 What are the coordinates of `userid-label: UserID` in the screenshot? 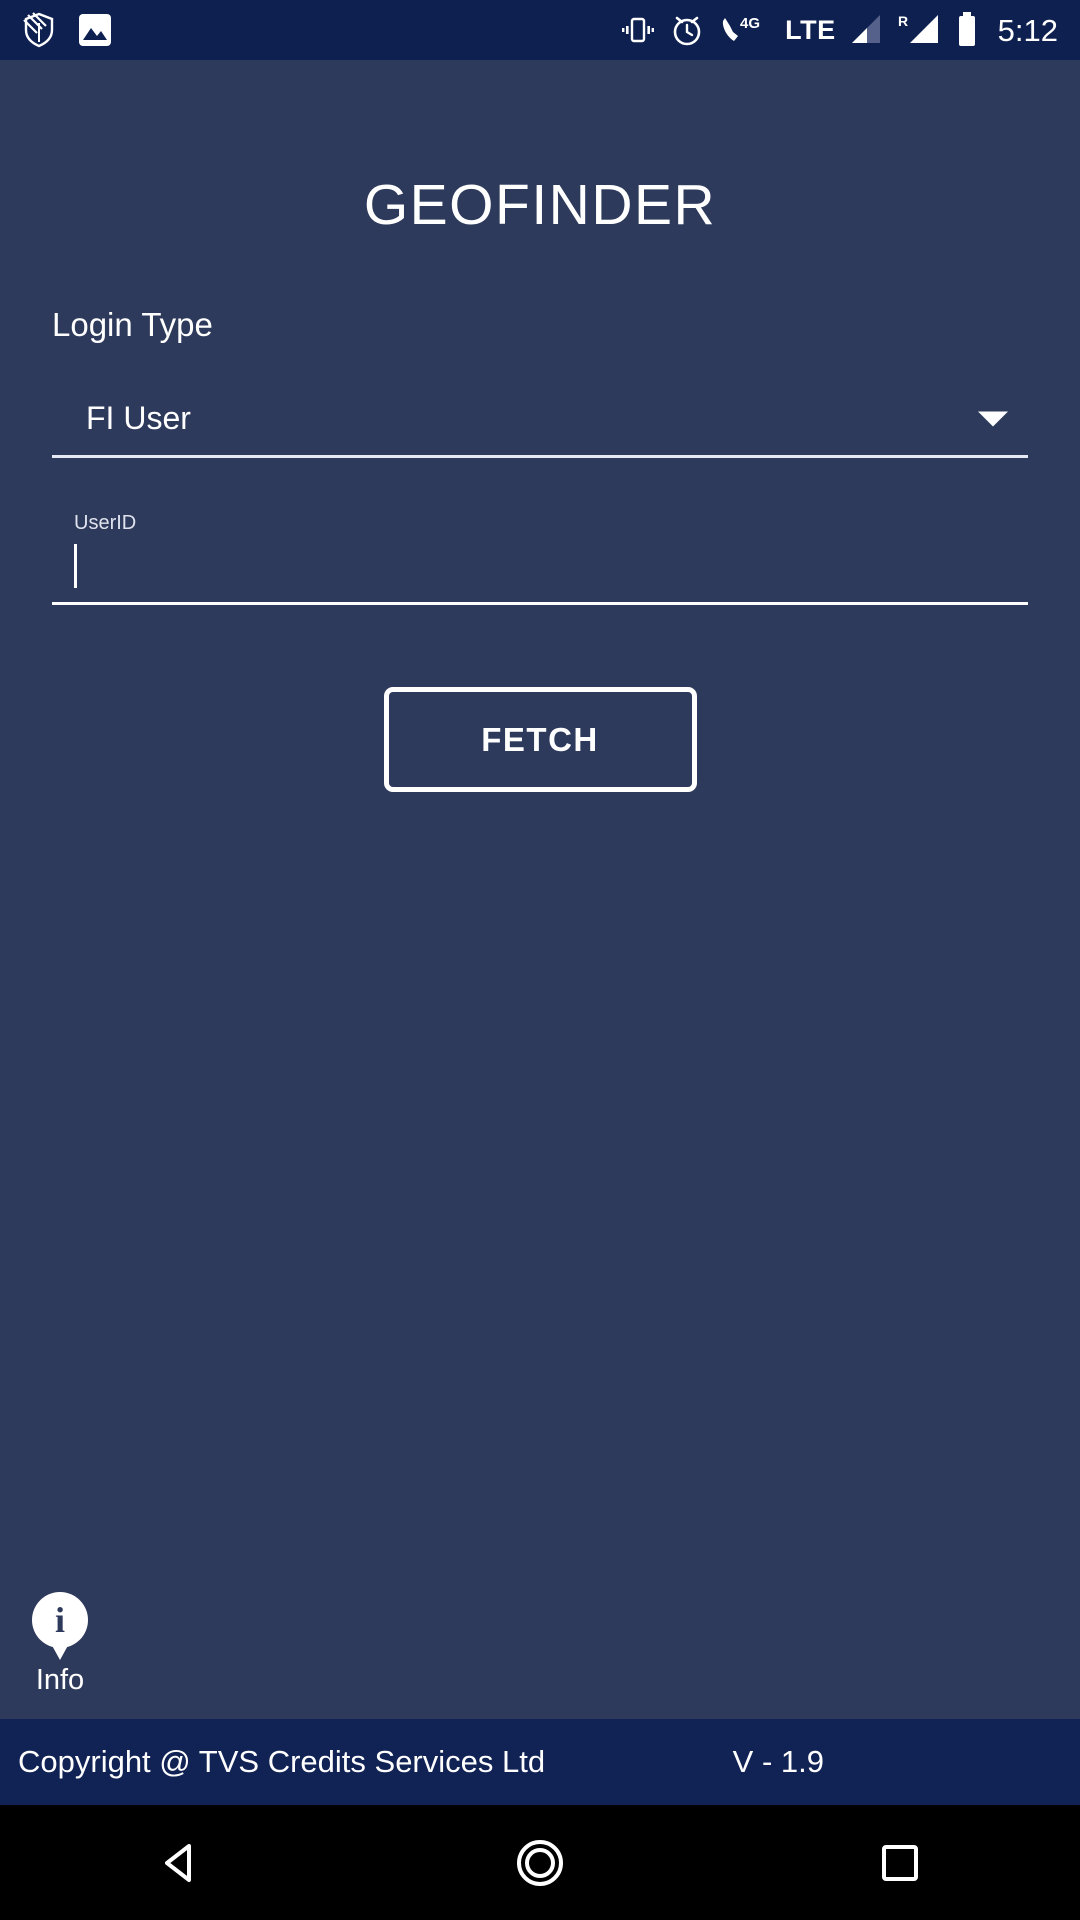 It's located at (105, 523).